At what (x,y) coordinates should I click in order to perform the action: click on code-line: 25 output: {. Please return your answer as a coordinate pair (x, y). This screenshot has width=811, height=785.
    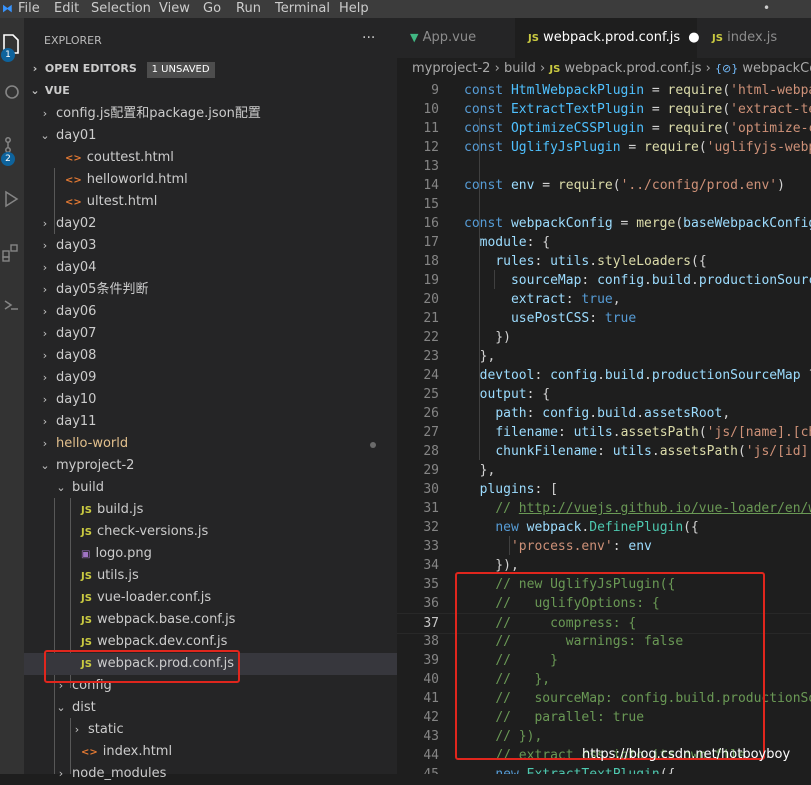
    Looking at the image, I should click on (604, 394).